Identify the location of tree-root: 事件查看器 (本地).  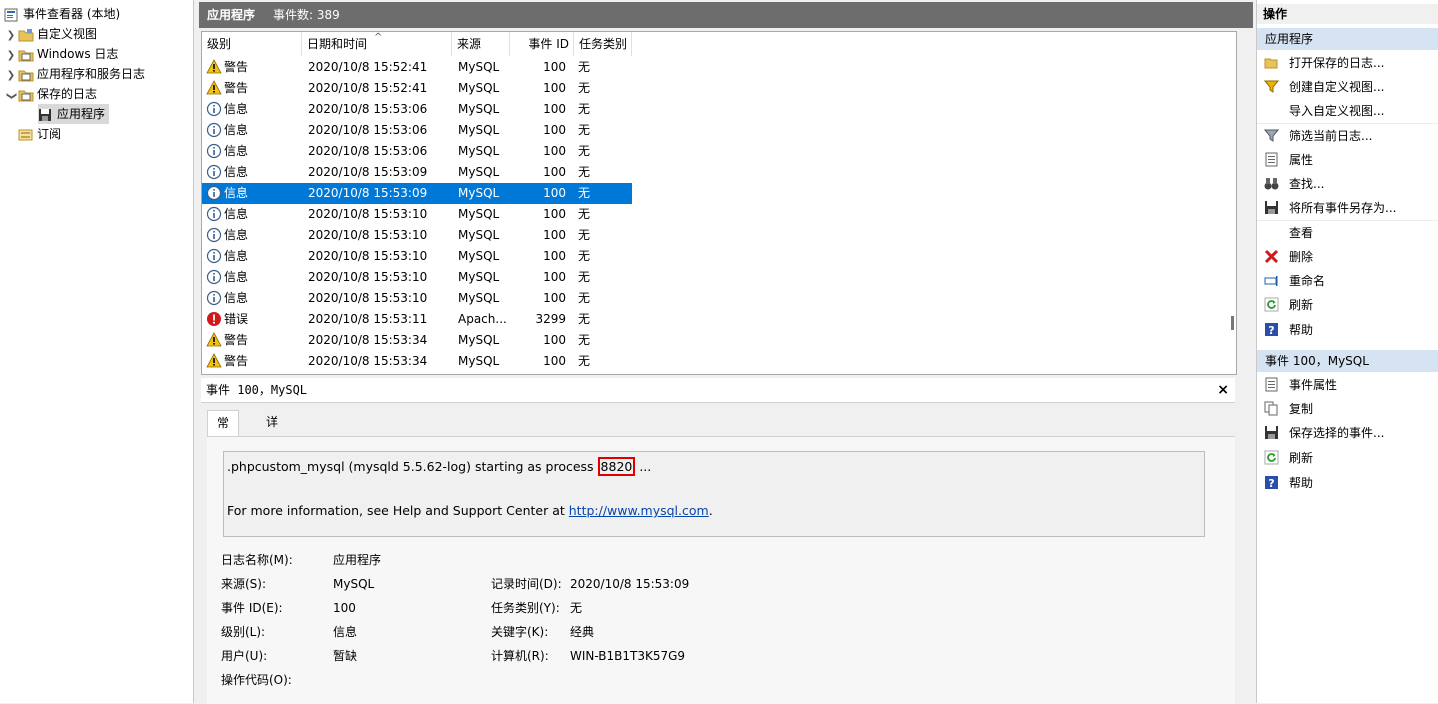
(62, 14).